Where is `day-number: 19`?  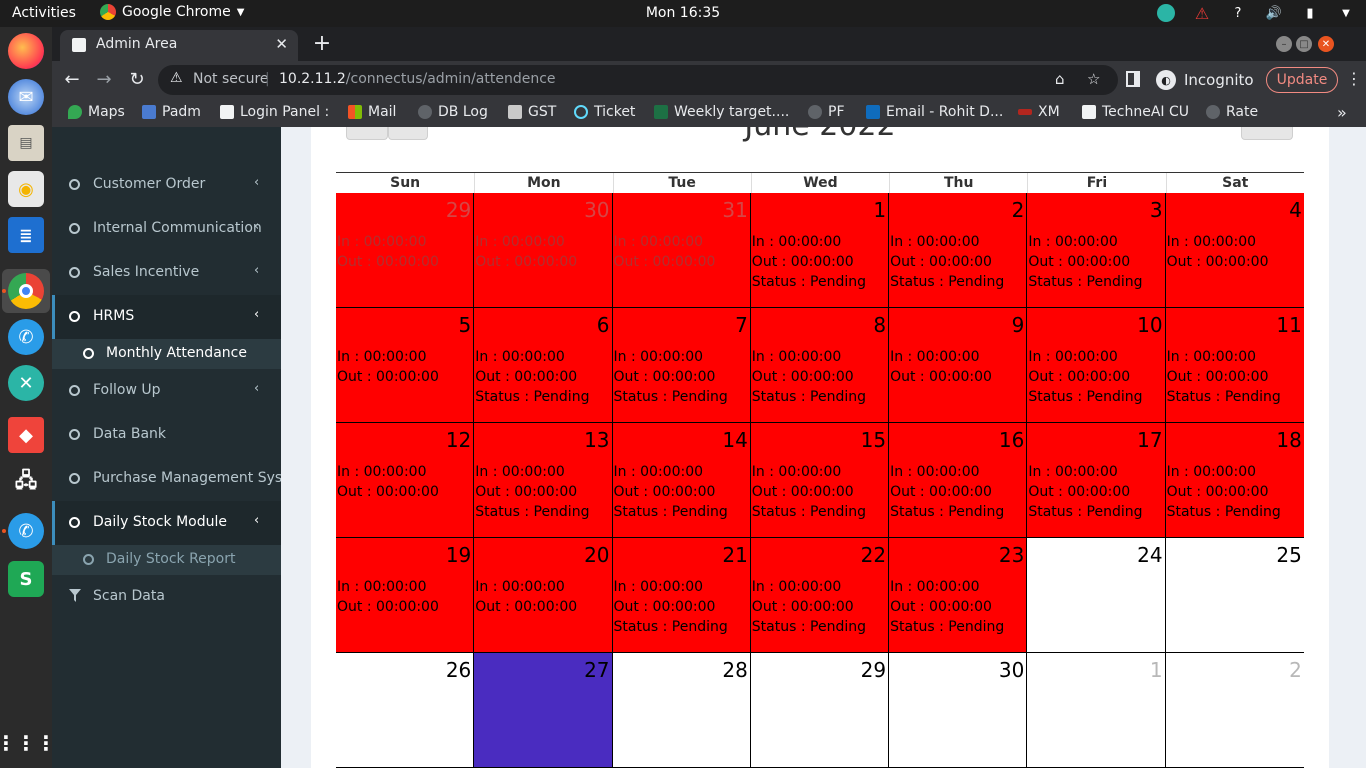
day-number: 19 is located at coordinates (458, 555).